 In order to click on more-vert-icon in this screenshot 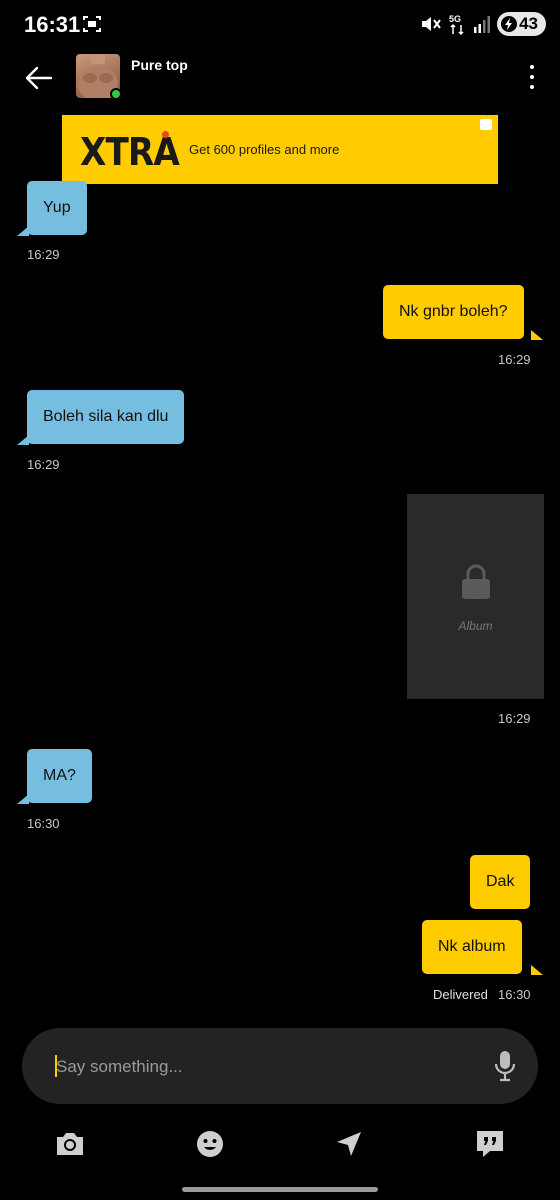, I will do `click(532, 67)`.